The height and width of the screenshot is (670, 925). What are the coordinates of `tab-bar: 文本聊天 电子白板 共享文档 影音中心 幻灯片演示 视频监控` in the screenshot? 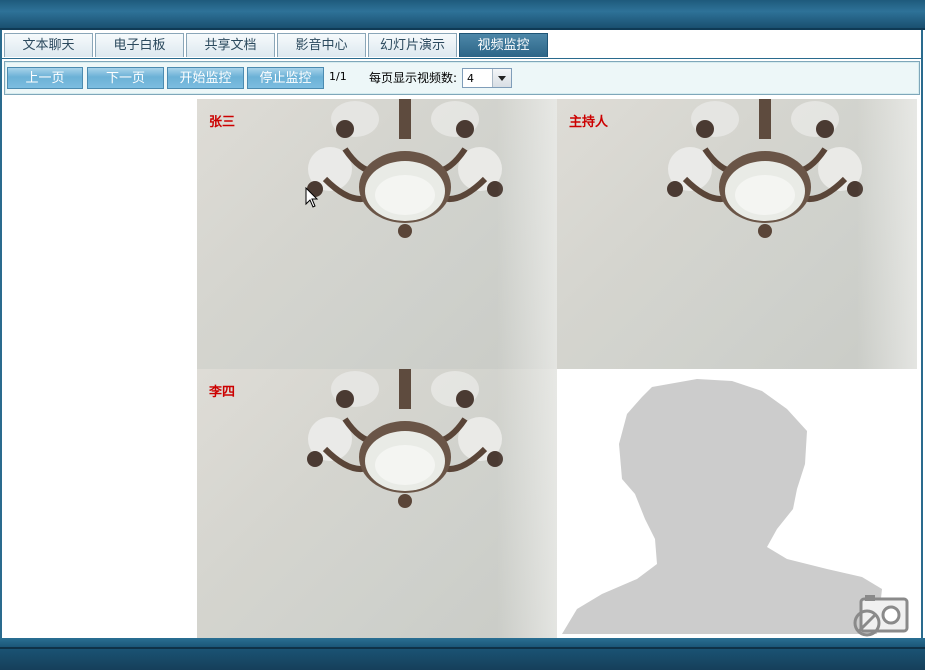 It's located at (276, 46).